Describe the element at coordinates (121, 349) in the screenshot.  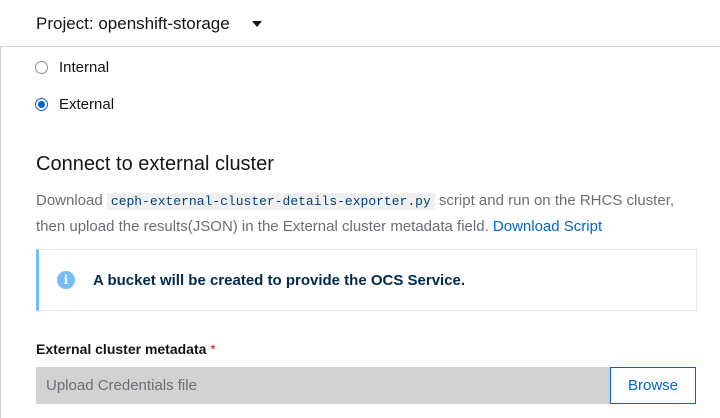
I see `metadata-label-text: External cluster metadata` at that location.